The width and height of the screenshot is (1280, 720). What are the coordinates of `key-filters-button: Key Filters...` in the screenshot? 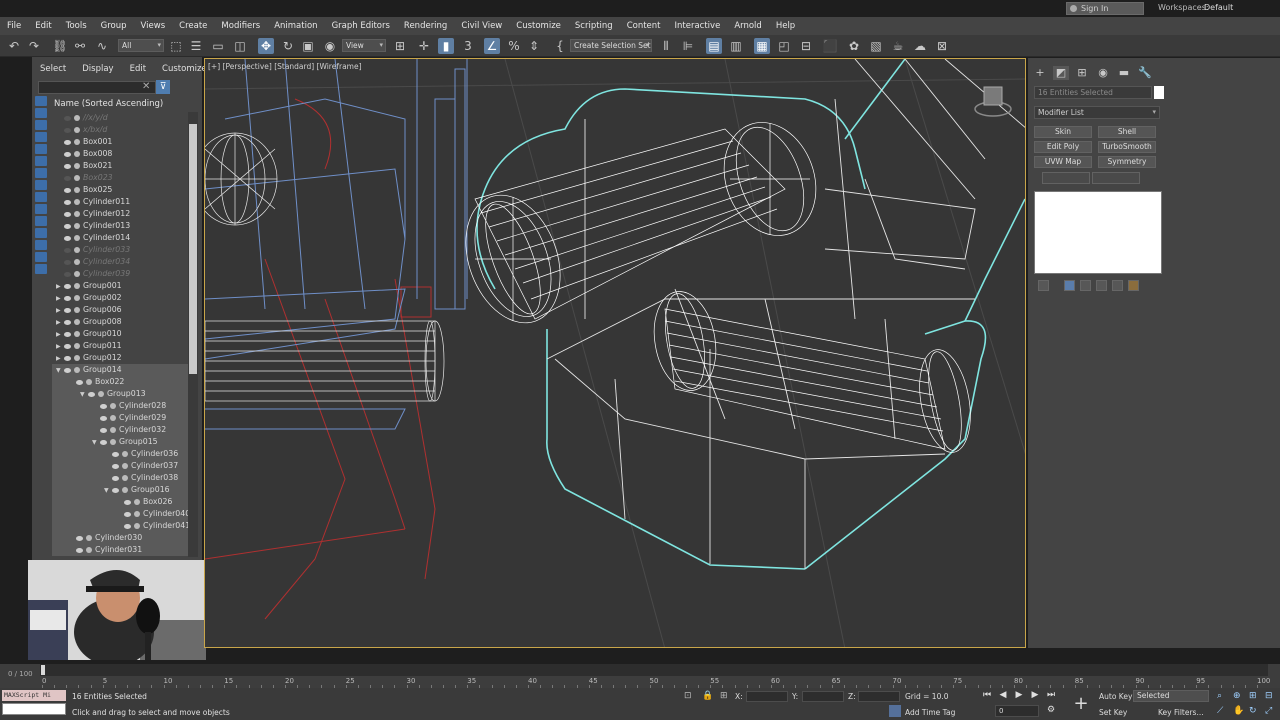 It's located at (1181, 712).